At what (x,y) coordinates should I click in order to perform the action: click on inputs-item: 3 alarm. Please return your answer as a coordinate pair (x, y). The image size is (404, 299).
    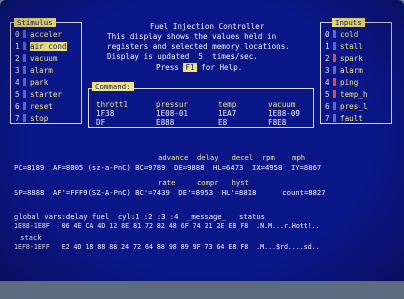
    Looking at the image, I should click on (344, 70).